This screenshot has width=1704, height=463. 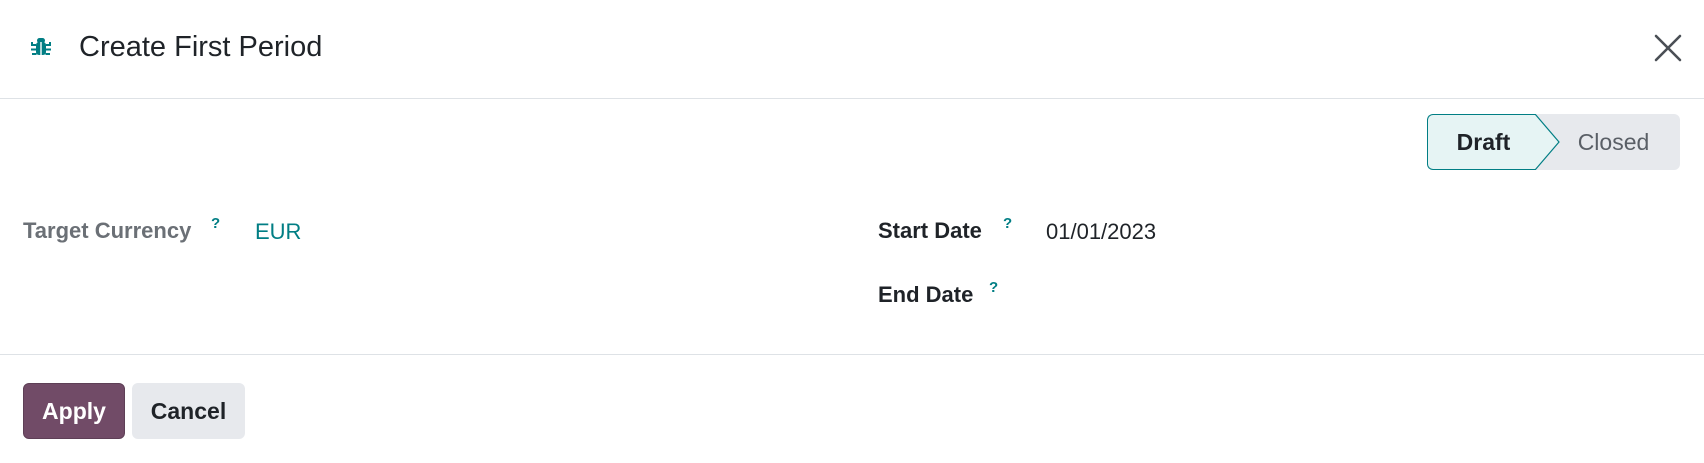 What do you see at coordinates (1101, 232) in the screenshot?
I see `start-date-value: 01/01/2023` at bounding box center [1101, 232].